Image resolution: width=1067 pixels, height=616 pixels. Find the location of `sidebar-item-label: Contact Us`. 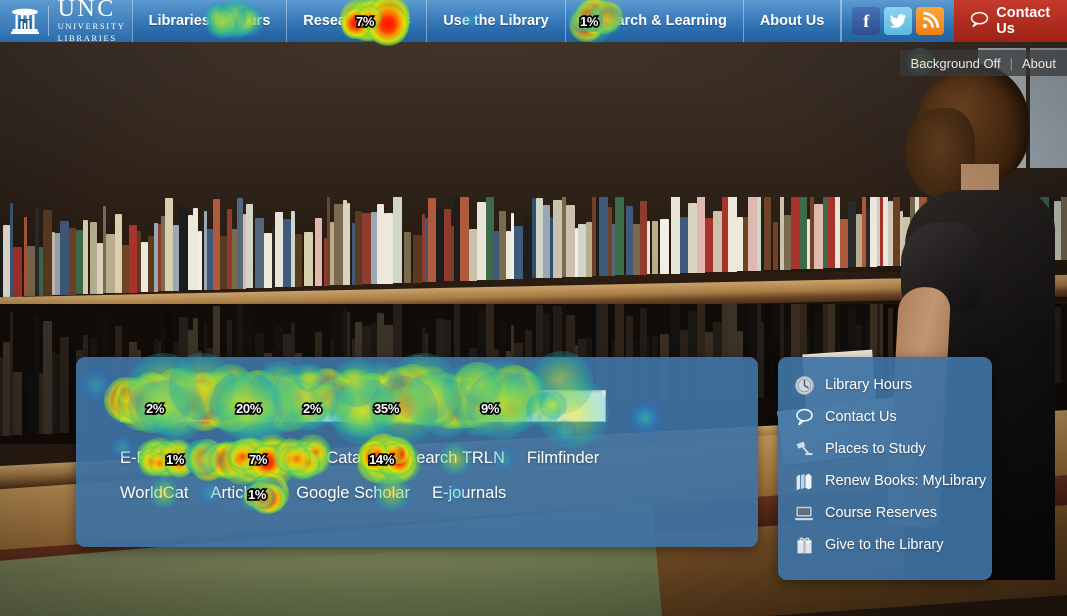

sidebar-item-label: Contact Us is located at coordinates (861, 417).